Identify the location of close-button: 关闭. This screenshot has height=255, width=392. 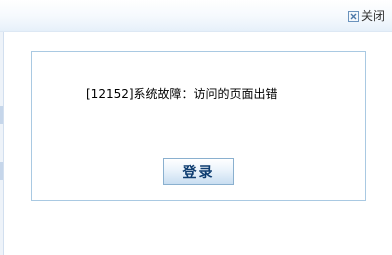
(366, 16).